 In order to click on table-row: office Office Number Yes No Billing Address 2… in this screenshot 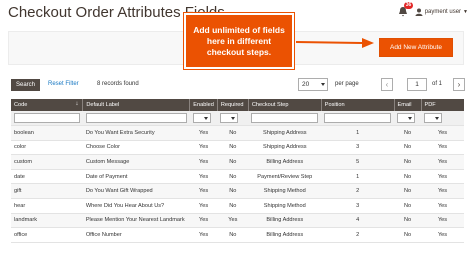, I will do `click(237, 235)`.